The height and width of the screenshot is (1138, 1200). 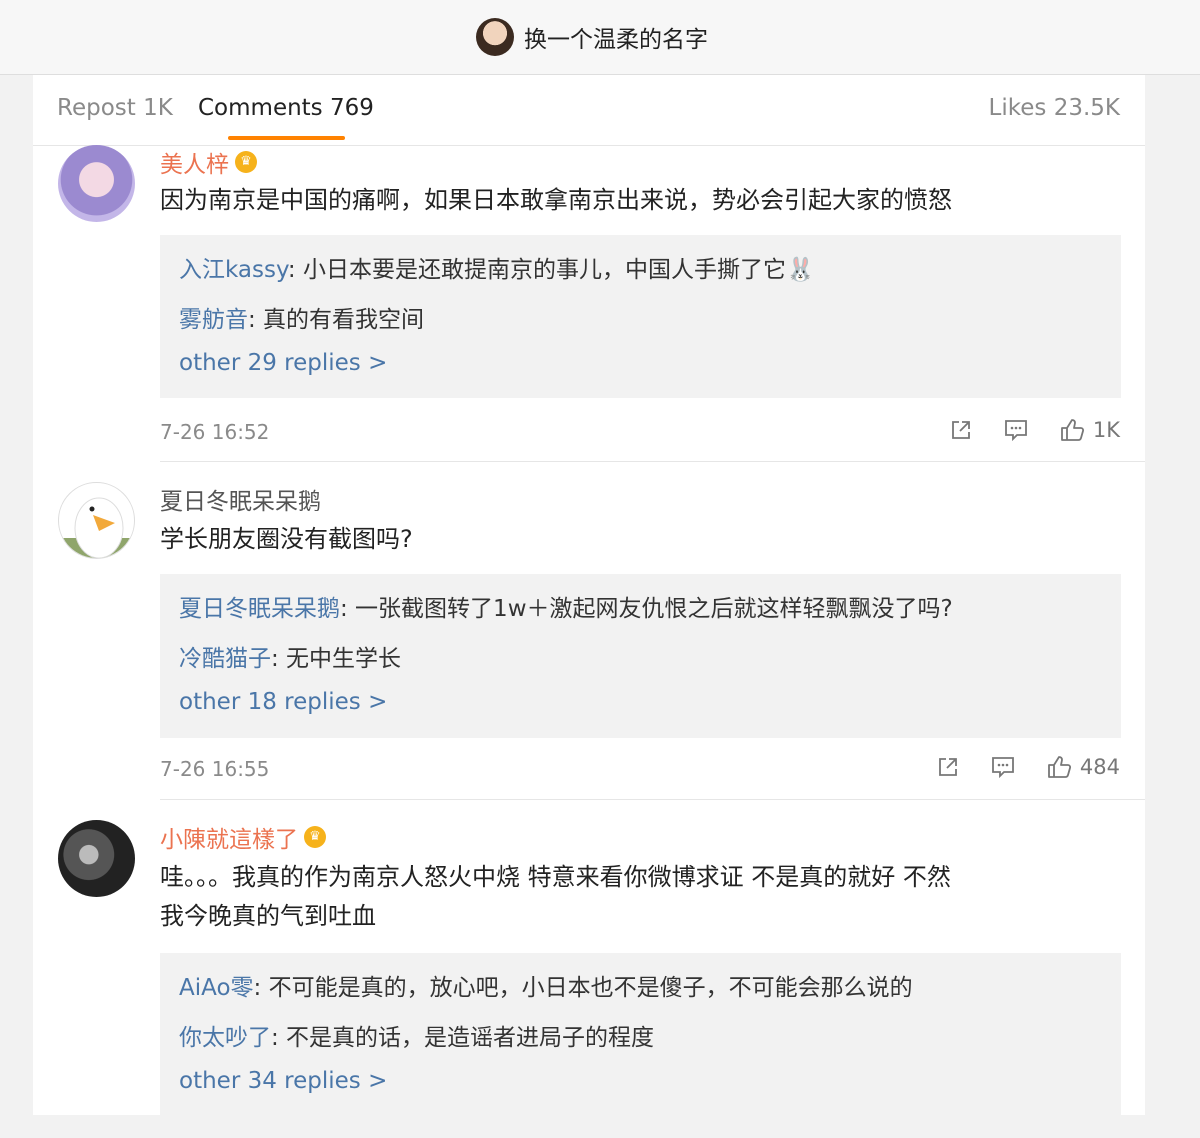 I want to click on more-replies-link: other 34 replies >, so click(x=283, y=1081).